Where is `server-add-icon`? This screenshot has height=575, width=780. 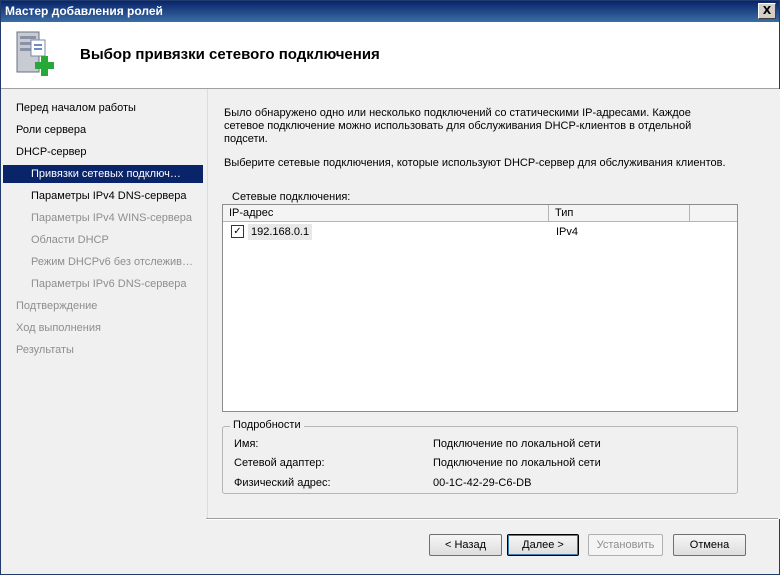
server-add-icon is located at coordinates (35, 53).